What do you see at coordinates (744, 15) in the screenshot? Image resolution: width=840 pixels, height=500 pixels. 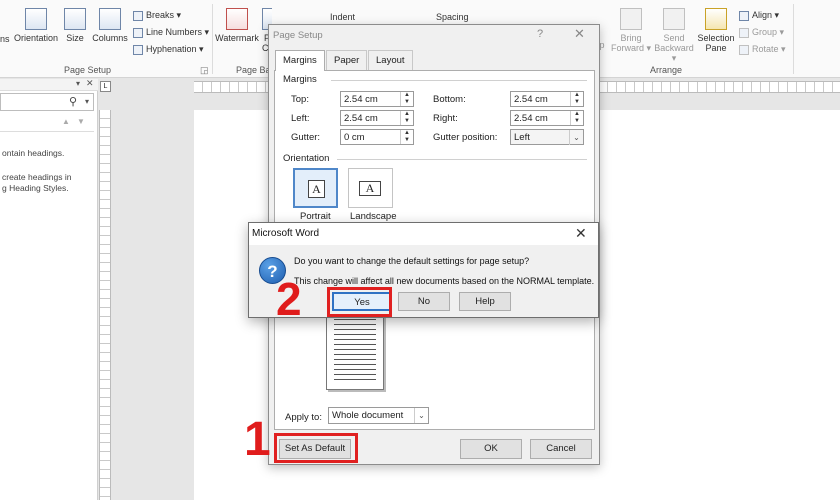 I see `align-icon` at bounding box center [744, 15].